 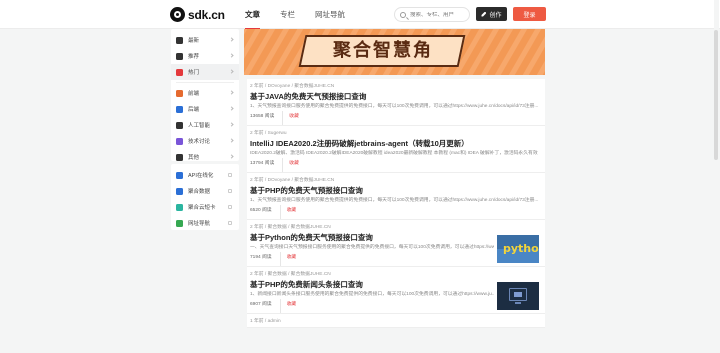 What do you see at coordinates (518, 303) in the screenshot?
I see `monitor-stand` at bounding box center [518, 303].